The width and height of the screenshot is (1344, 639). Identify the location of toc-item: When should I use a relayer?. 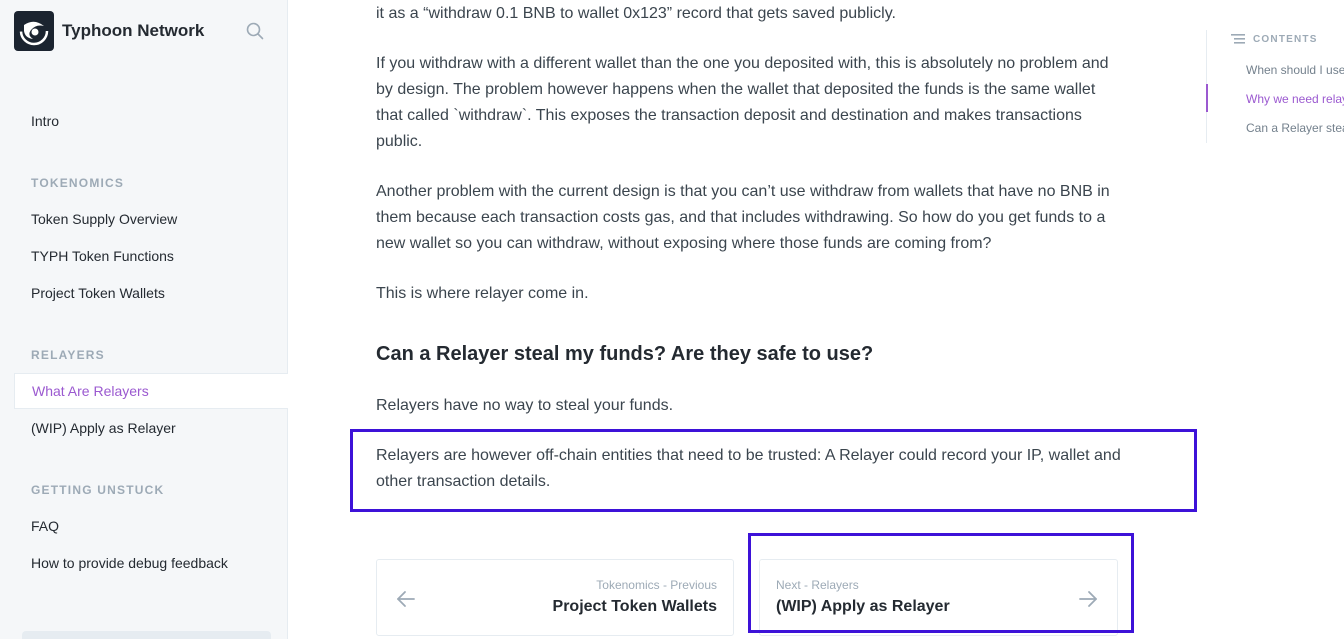
(1295, 70).